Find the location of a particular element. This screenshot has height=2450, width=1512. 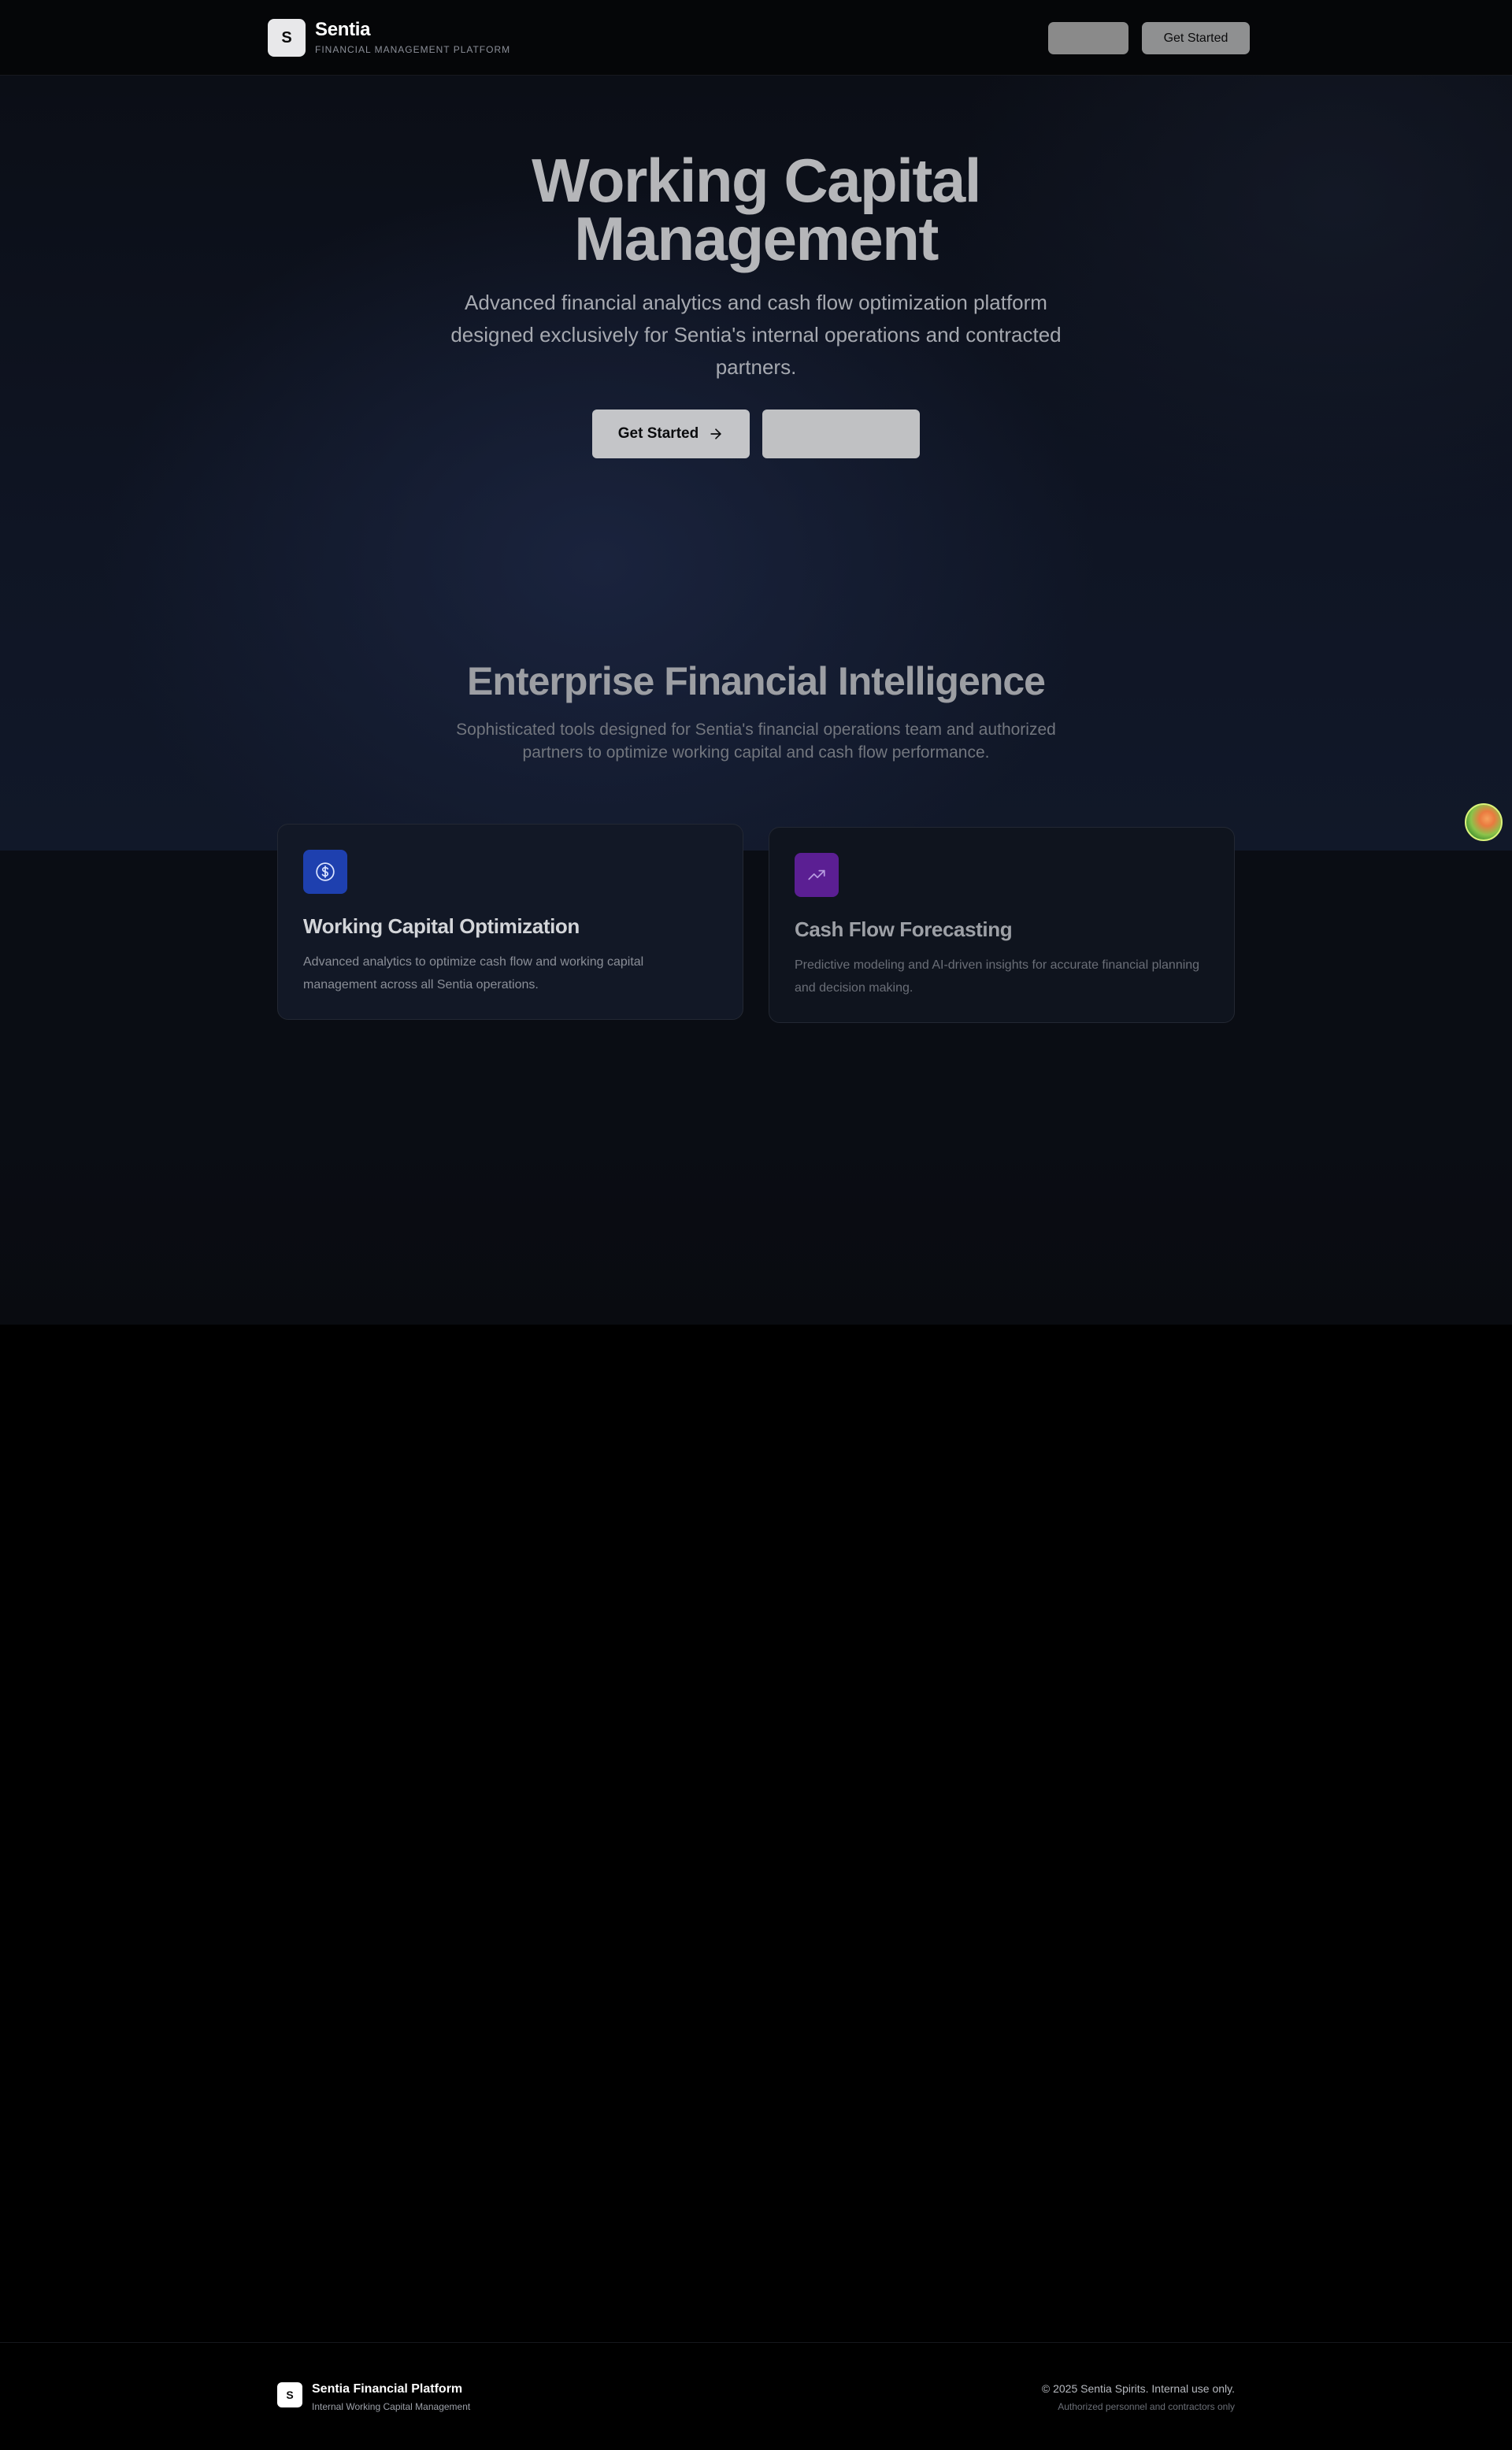

brand-name: Sentia is located at coordinates (343, 30).